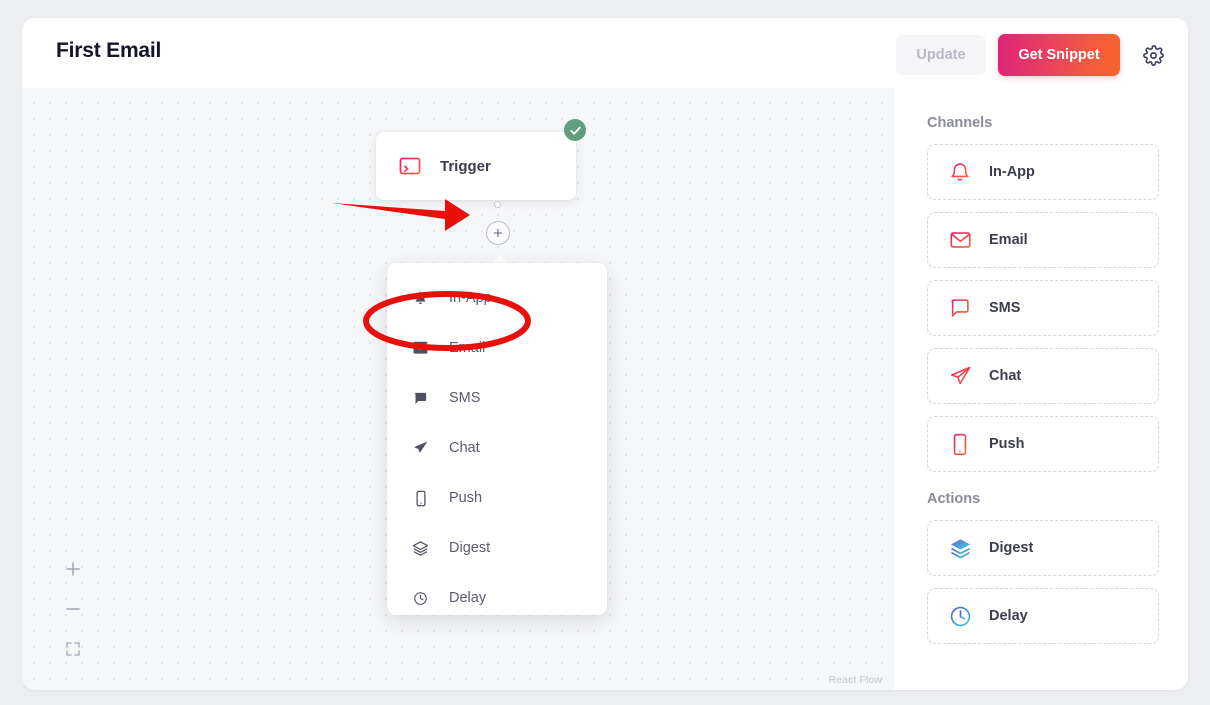  I want to click on dropdown-item-chat: Chat, so click(497, 448).